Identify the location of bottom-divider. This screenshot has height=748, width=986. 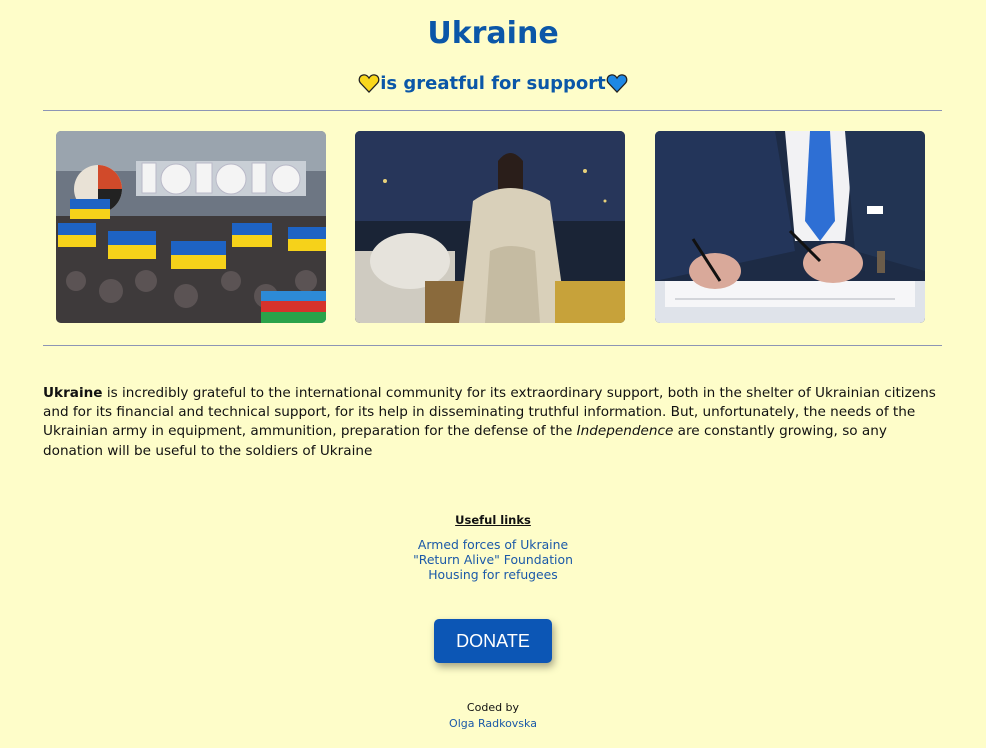
(492, 345).